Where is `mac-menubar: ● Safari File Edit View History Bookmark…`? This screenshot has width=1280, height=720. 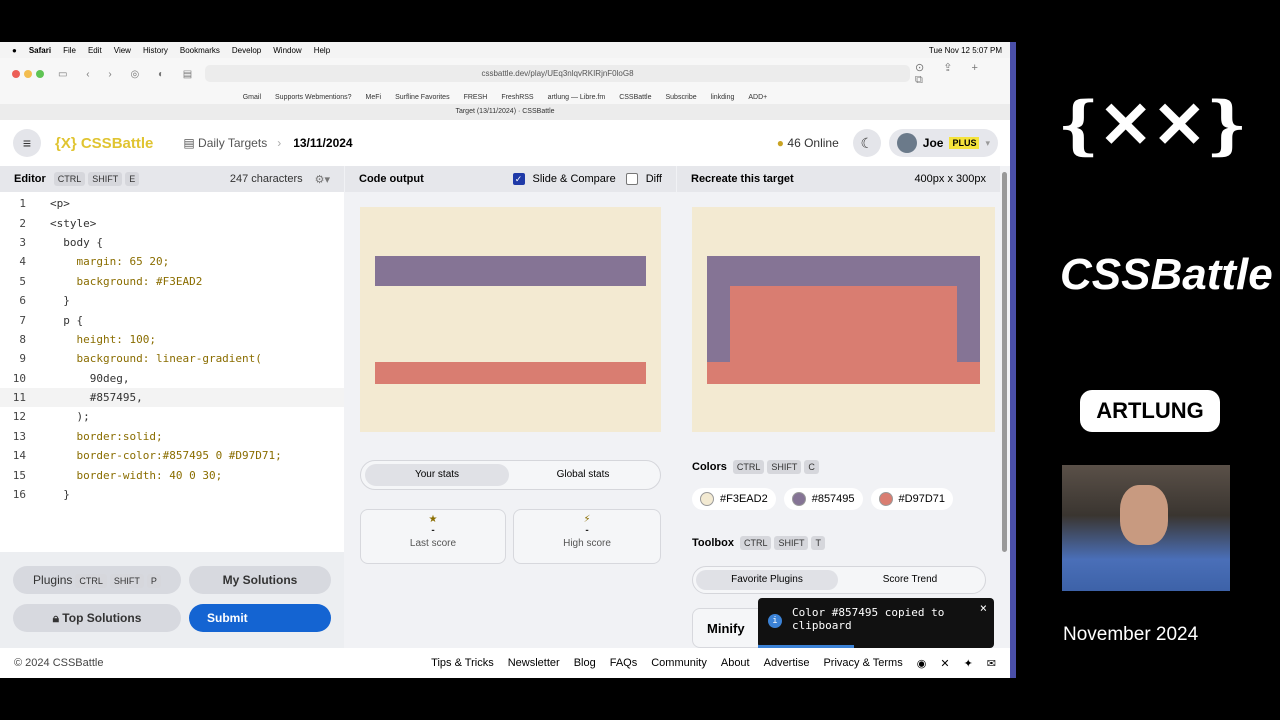 mac-menubar: ● Safari File Edit View History Bookmark… is located at coordinates (505, 50).